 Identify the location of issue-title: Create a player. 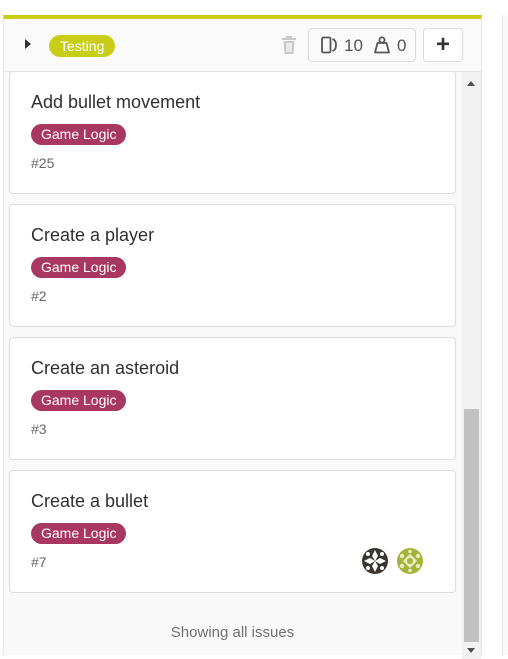
(92, 235).